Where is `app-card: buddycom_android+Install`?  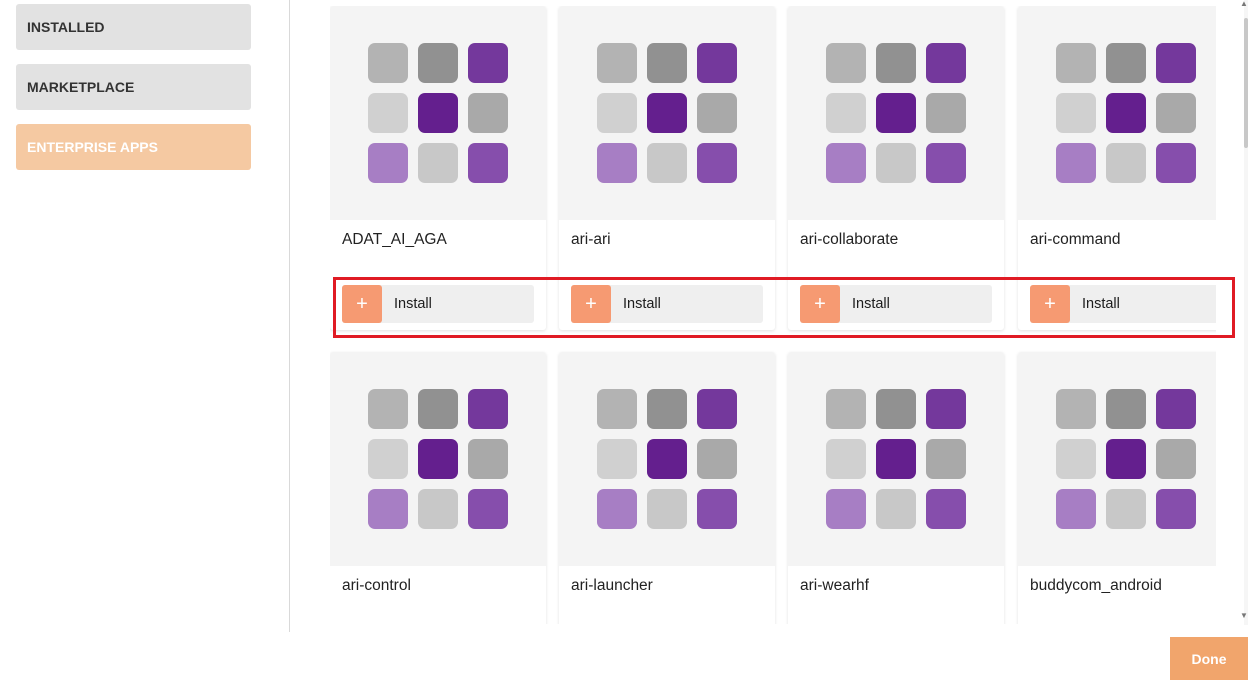
app-card: buddycom_android+Install is located at coordinates (1117, 488).